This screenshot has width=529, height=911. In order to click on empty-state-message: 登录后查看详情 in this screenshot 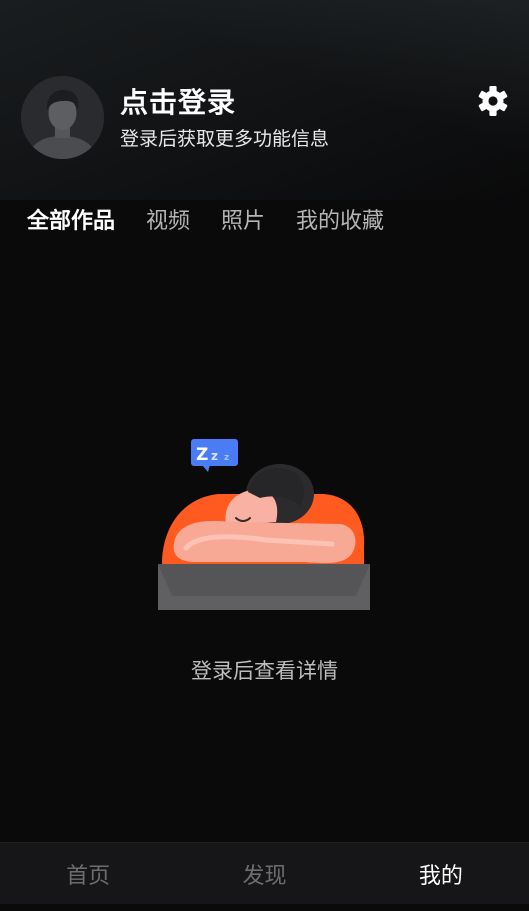, I will do `click(264, 671)`.